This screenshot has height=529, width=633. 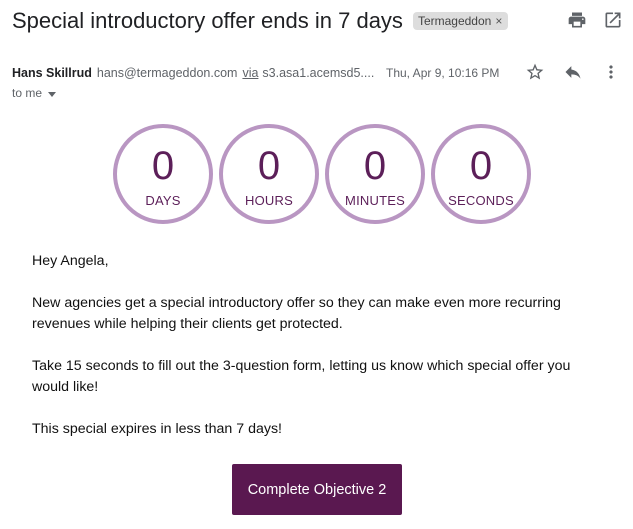 What do you see at coordinates (535, 72) in the screenshot?
I see `star-icon` at bounding box center [535, 72].